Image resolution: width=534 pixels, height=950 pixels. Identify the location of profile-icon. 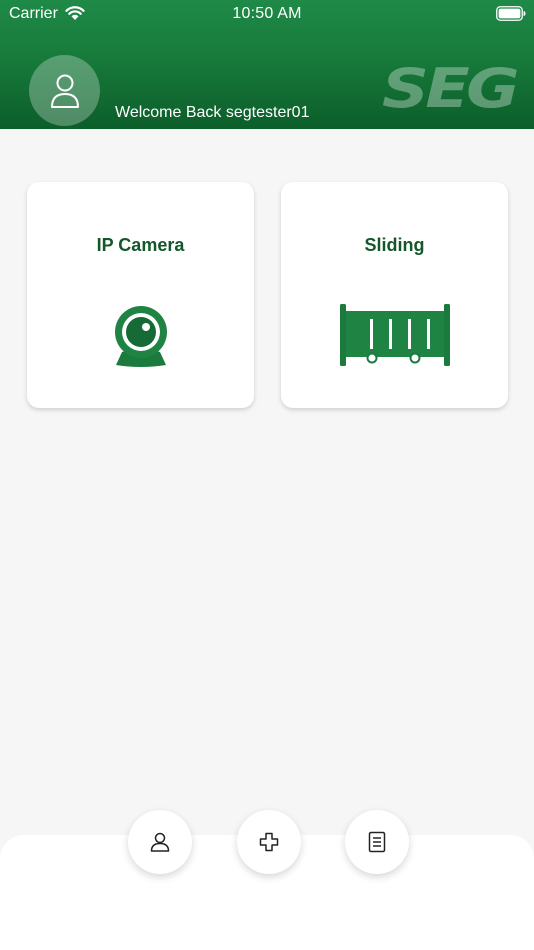
(160, 842).